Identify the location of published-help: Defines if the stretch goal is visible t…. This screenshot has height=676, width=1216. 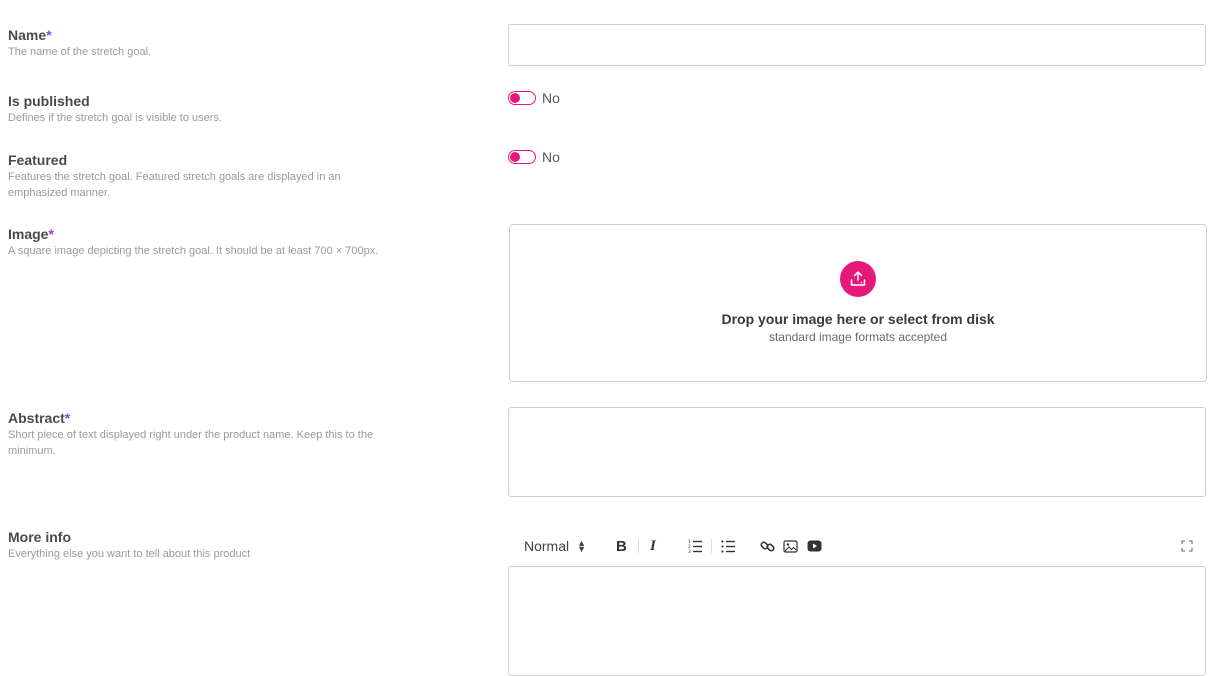
(115, 118).